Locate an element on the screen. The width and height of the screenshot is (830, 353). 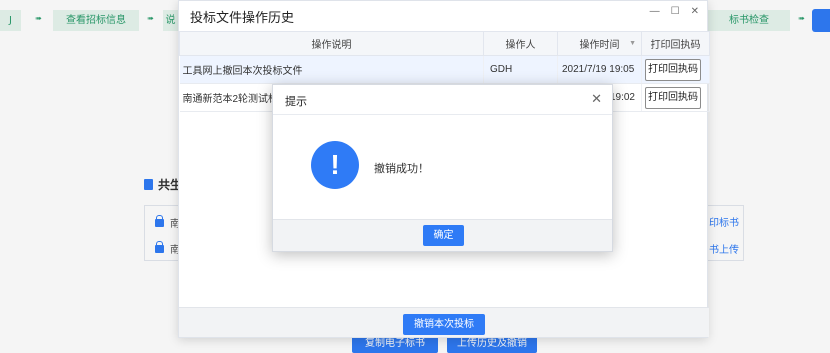
prompt-footer: 确定 is located at coordinates (442, 235).